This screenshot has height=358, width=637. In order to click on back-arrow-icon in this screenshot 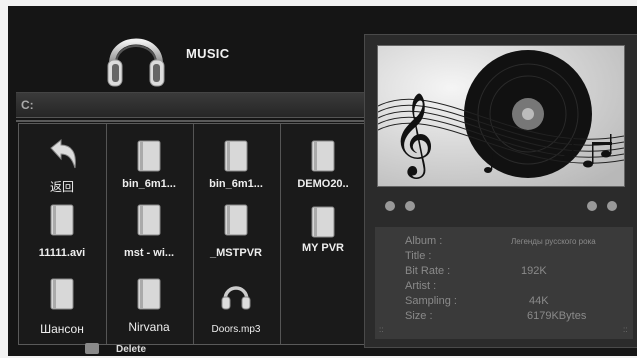, I will do `click(63, 153)`.